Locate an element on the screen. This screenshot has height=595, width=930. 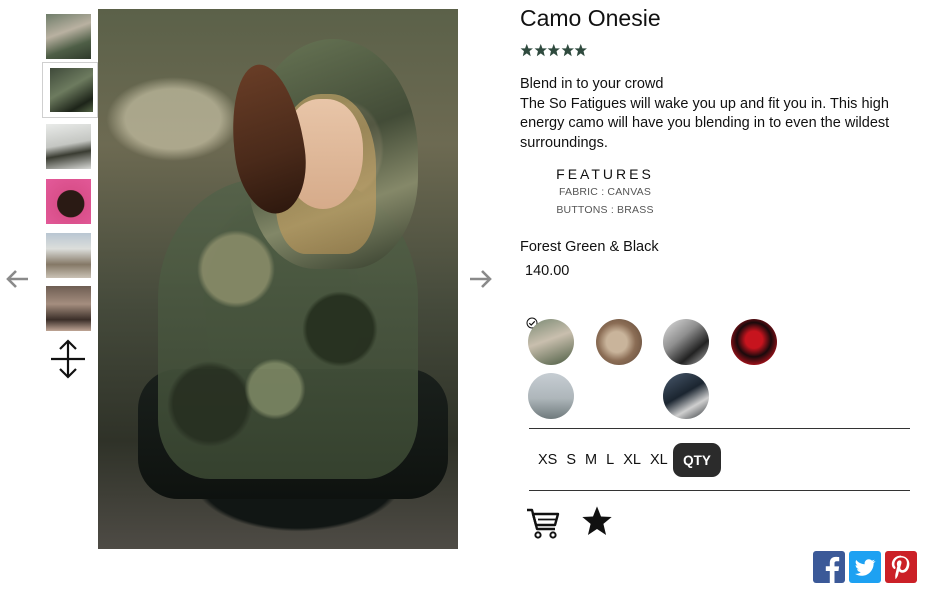
qty-button: QTY is located at coordinates (697, 460).